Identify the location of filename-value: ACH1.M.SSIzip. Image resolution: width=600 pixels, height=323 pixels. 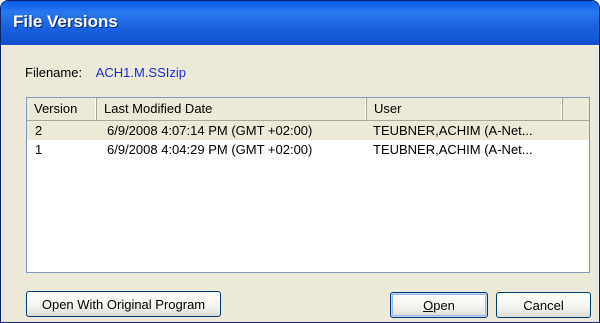
(141, 72).